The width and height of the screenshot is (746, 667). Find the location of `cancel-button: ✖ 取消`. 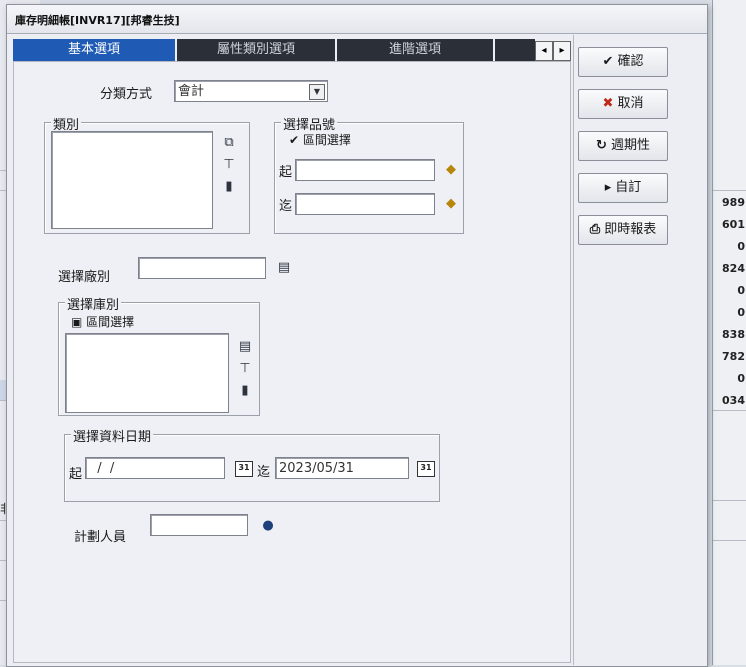

cancel-button: ✖ 取消 is located at coordinates (623, 104).